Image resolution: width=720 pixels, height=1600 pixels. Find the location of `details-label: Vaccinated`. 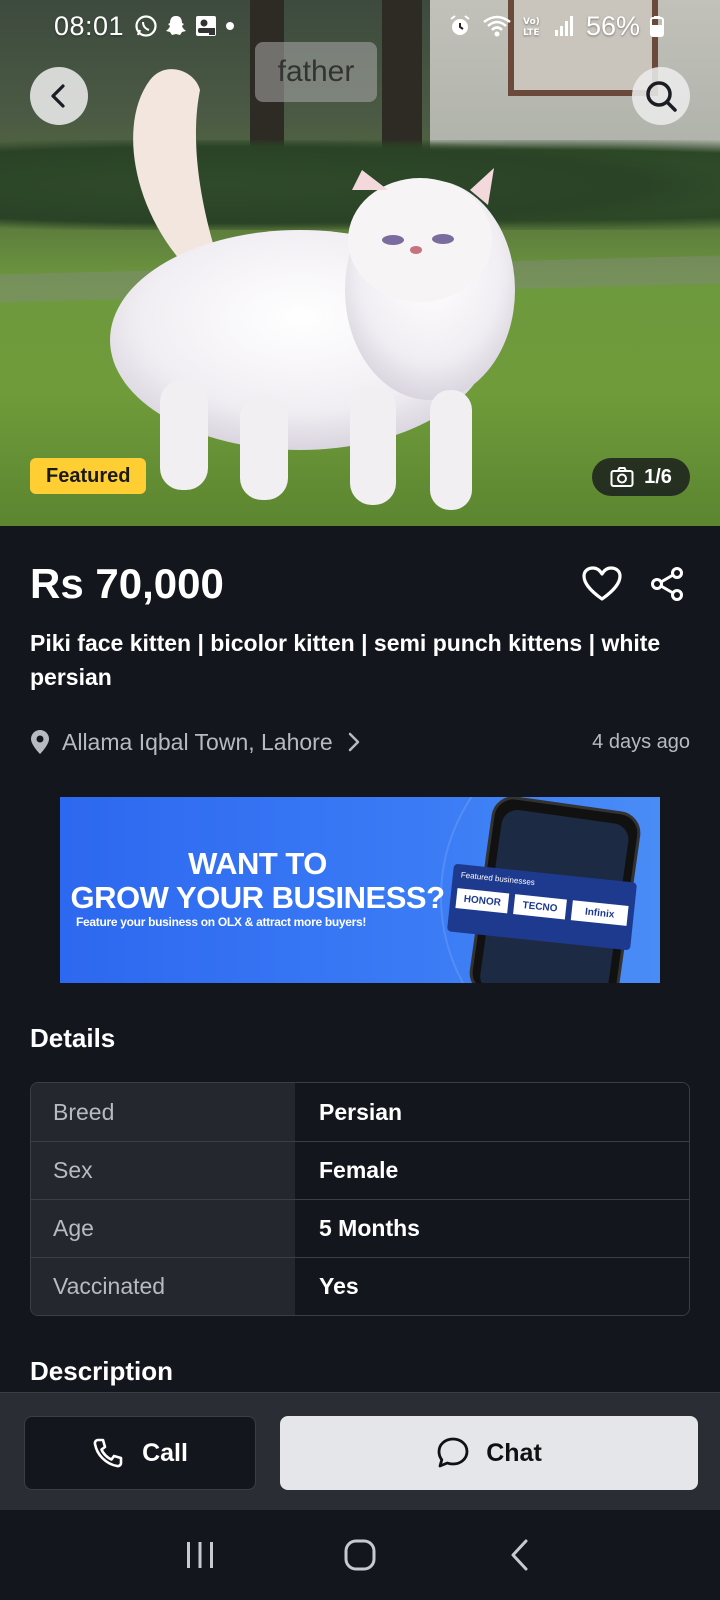

details-label: Vaccinated is located at coordinates (163, 1286).